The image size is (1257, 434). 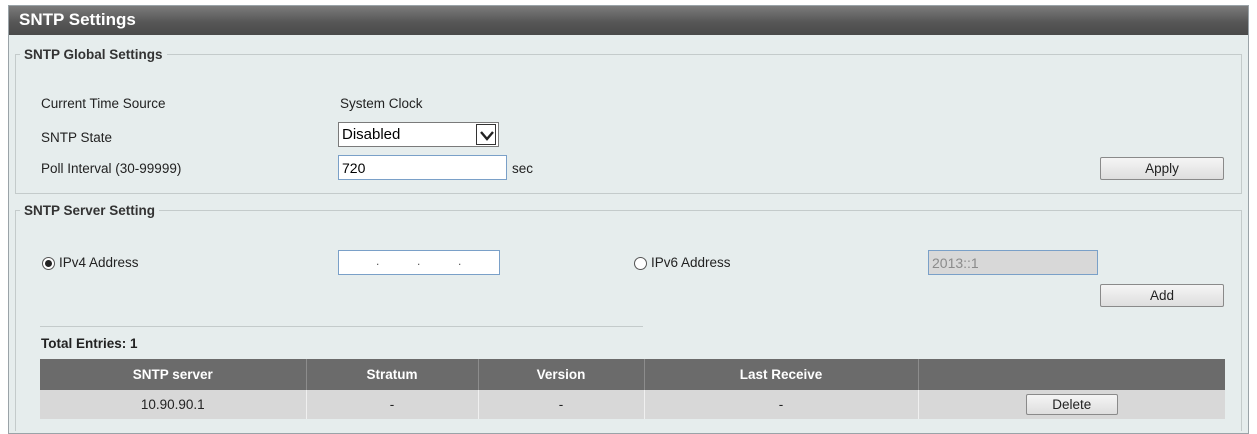 I want to click on col-stratum: Stratum, so click(x=392, y=374).